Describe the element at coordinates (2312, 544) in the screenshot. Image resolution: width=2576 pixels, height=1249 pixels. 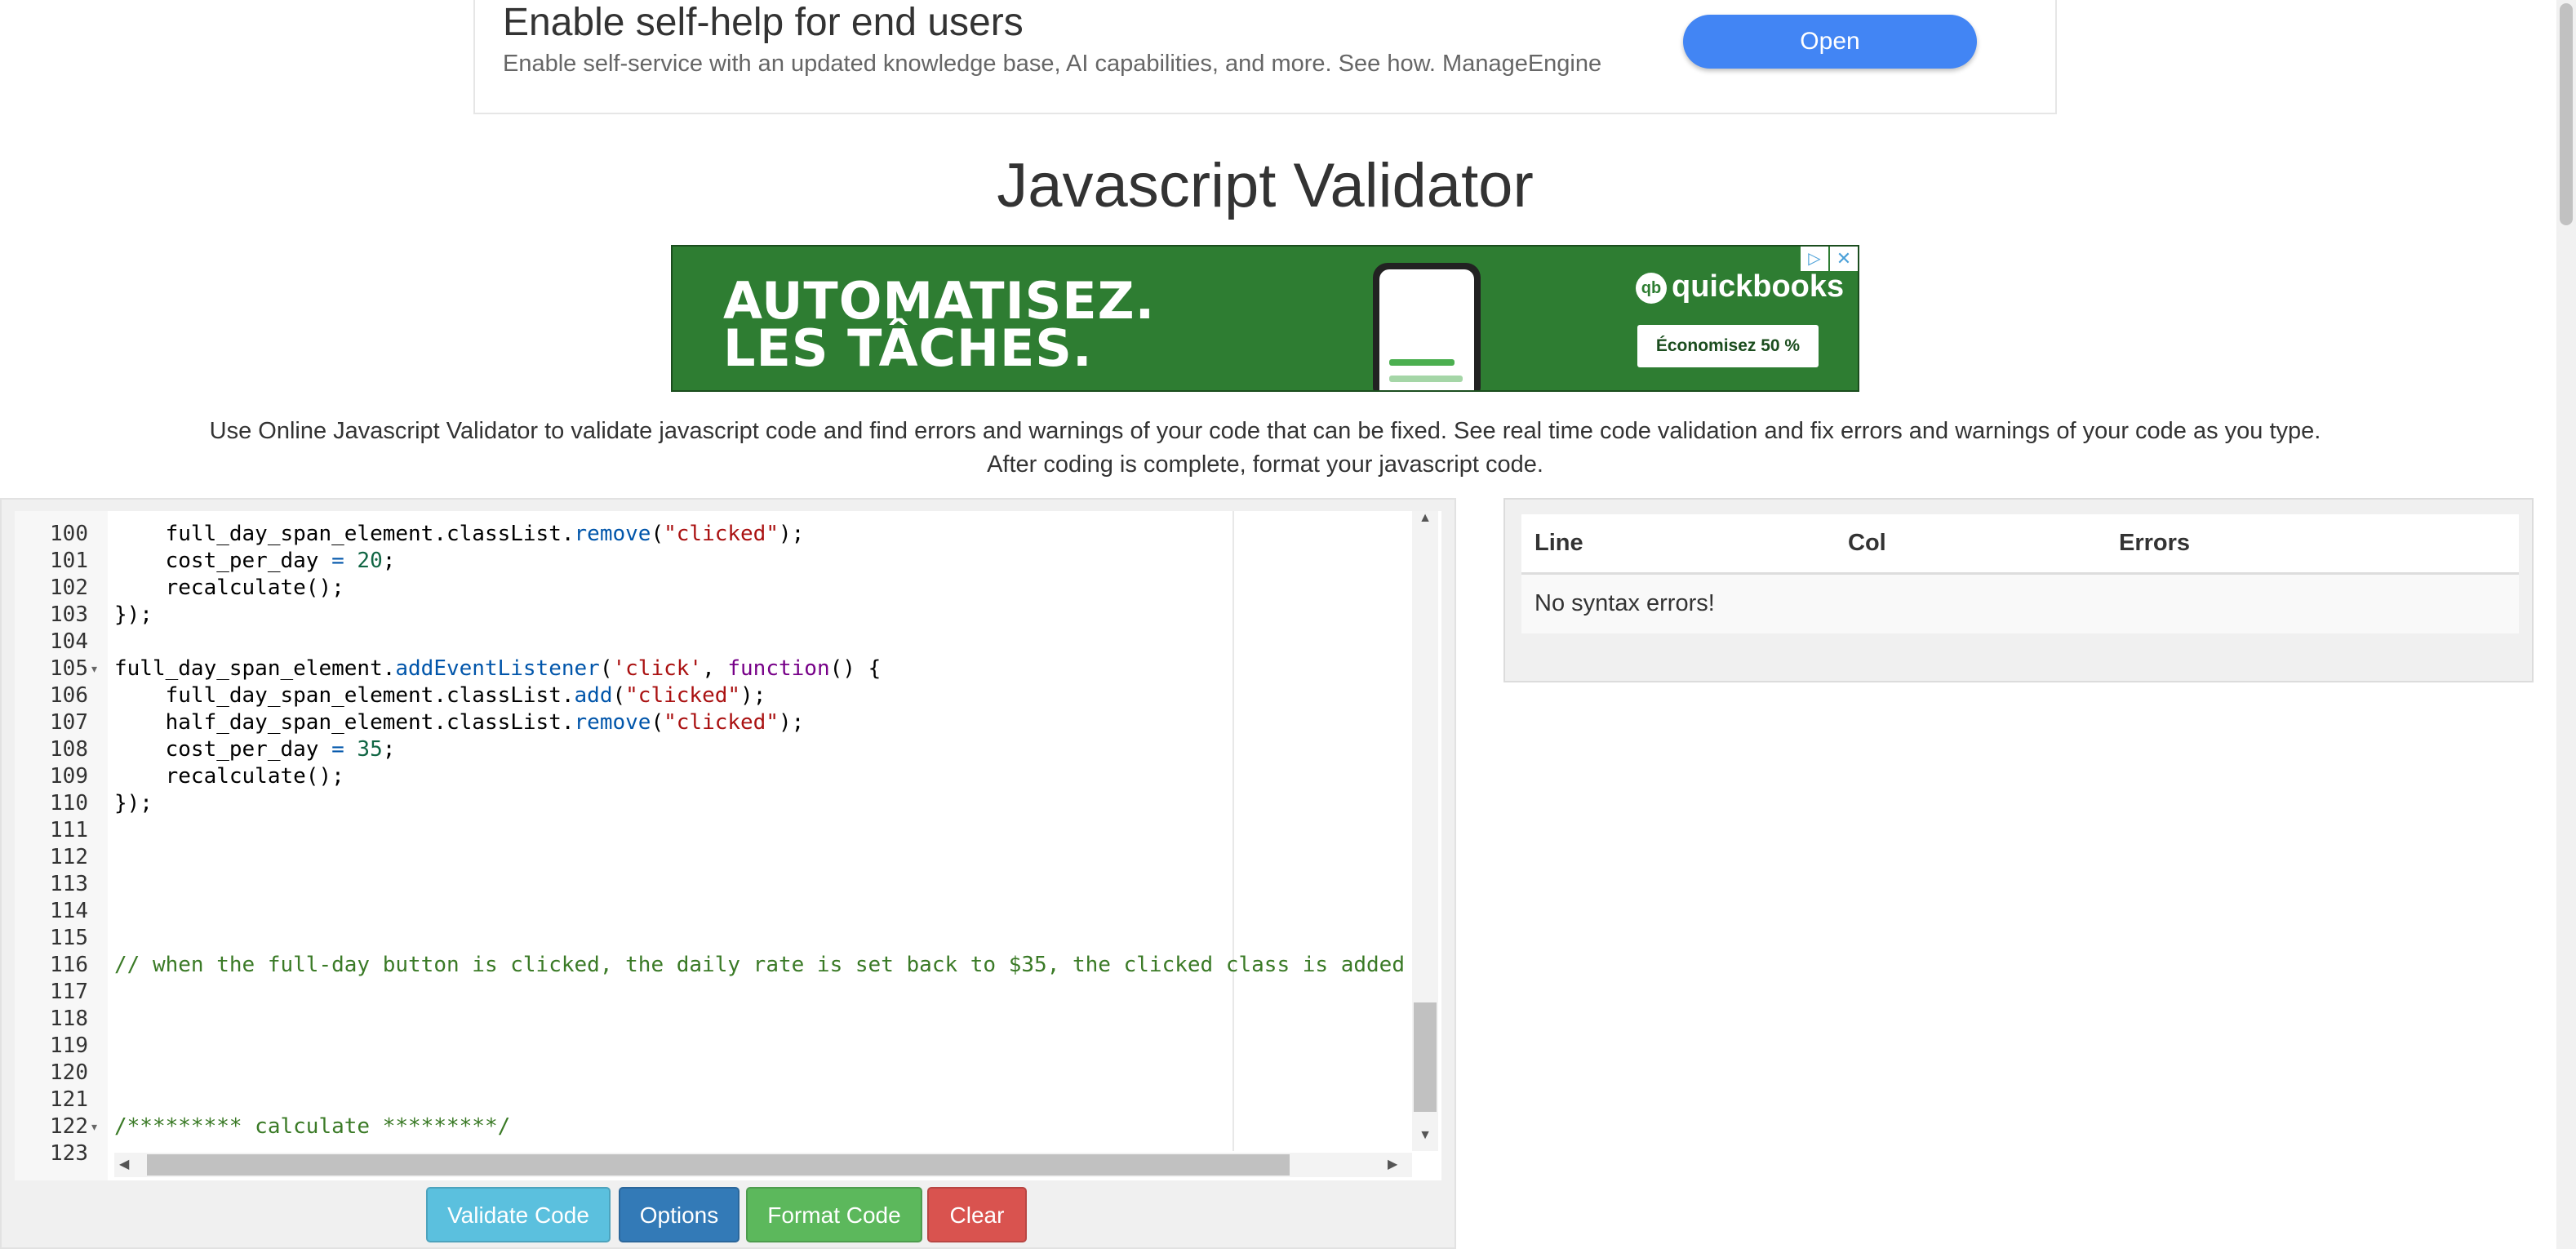
I see `column-header-errors: Errors` at that location.